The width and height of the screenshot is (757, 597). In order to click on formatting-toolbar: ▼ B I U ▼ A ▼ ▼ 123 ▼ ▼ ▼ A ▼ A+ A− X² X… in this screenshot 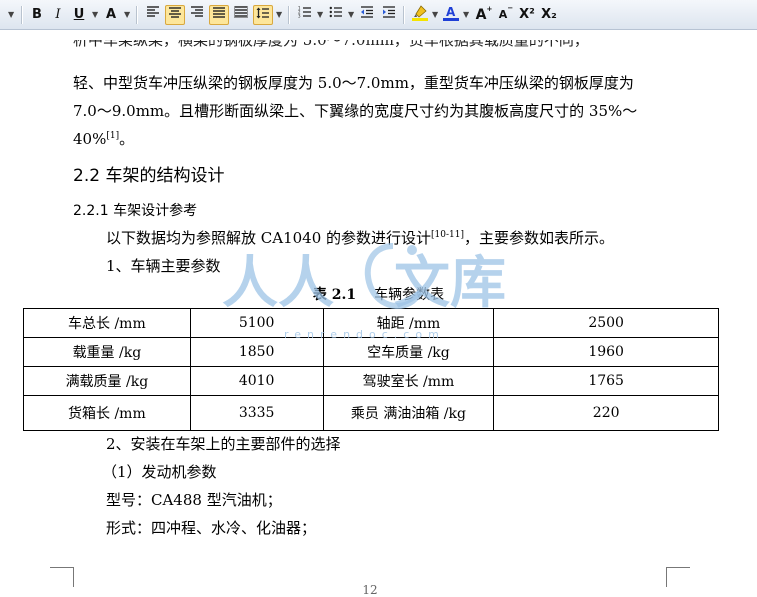, I will do `click(378, 15)`.